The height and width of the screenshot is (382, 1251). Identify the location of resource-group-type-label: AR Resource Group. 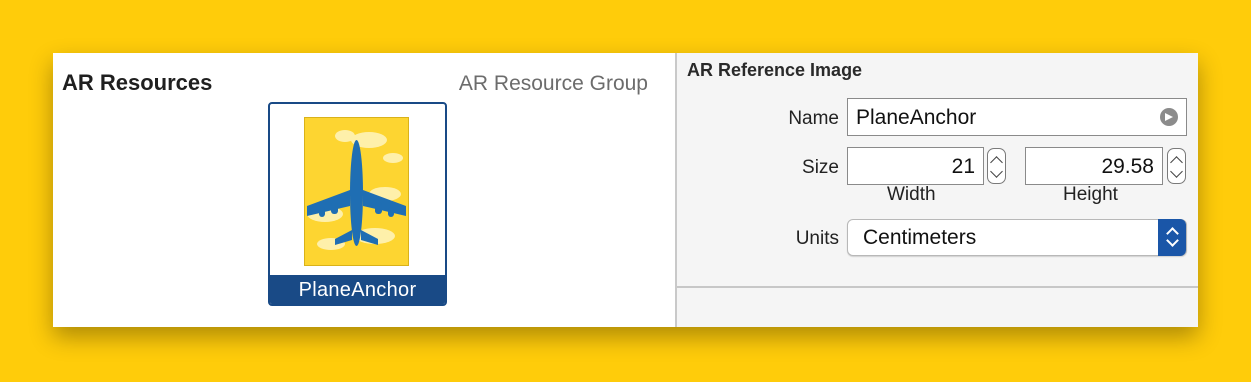
(553, 83).